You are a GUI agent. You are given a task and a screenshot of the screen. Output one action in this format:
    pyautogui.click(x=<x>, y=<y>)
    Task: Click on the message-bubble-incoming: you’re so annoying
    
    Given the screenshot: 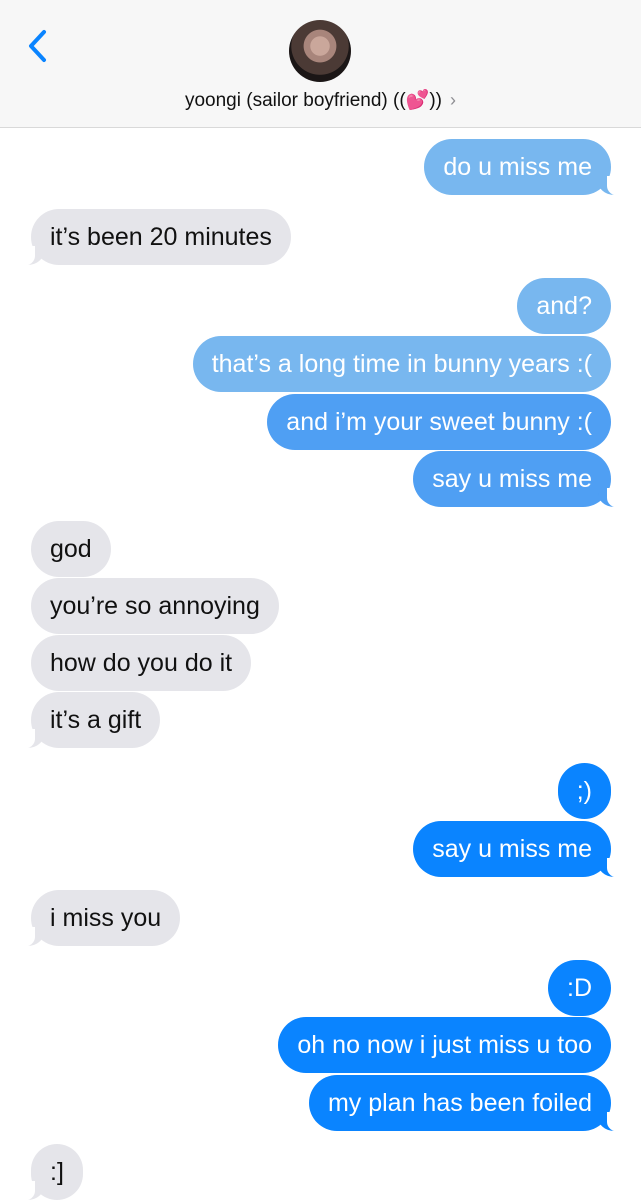 What is the action you would take?
    pyautogui.click(x=155, y=606)
    